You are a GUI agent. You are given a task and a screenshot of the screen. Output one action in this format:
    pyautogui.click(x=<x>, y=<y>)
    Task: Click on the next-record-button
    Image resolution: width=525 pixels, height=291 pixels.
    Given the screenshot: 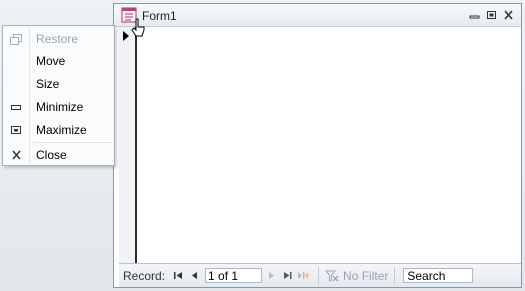 What is the action you would take?
    pyautogui.click(x=271, y=276)
    